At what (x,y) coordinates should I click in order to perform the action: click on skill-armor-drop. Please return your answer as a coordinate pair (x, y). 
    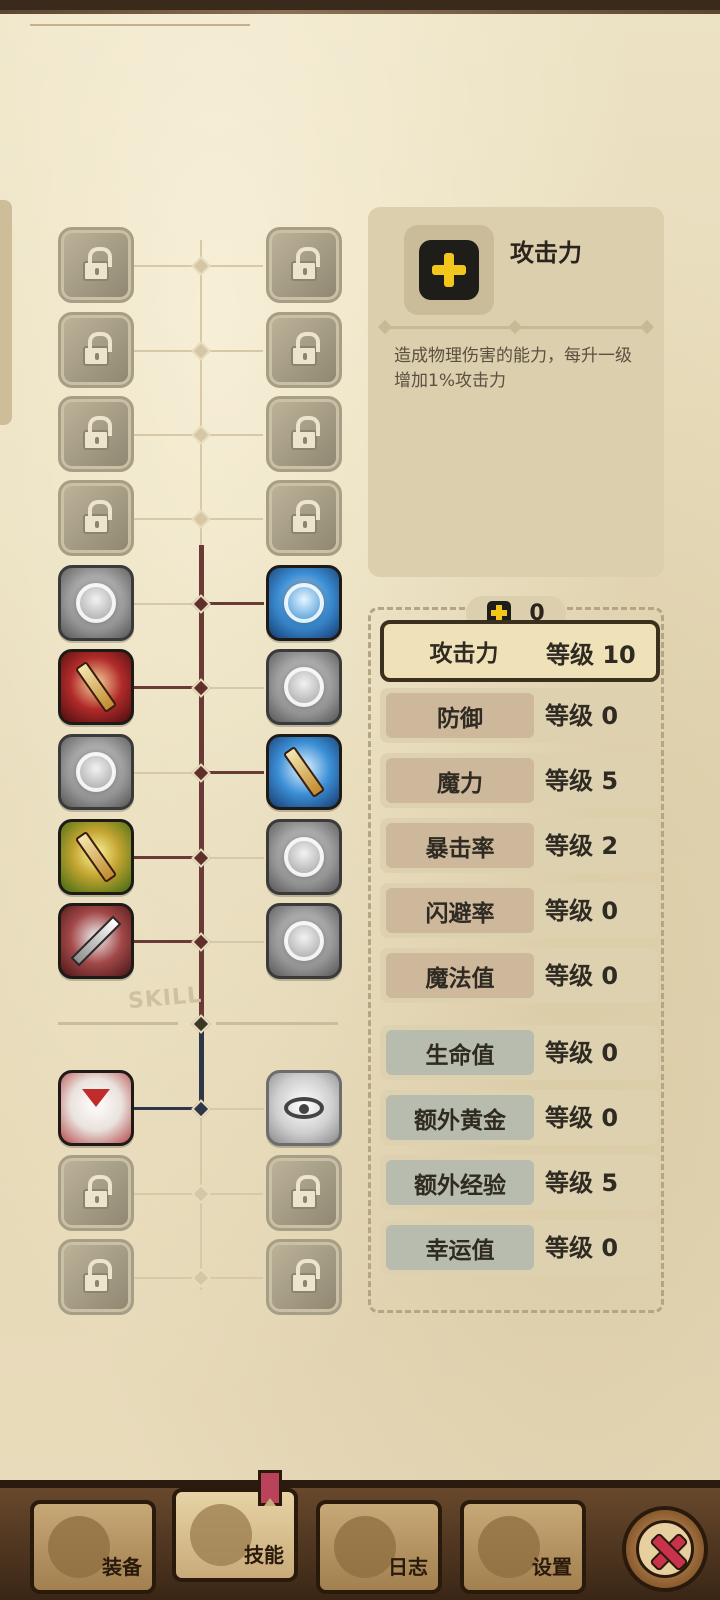
    Looking at the image, I should click on (96, 1108).